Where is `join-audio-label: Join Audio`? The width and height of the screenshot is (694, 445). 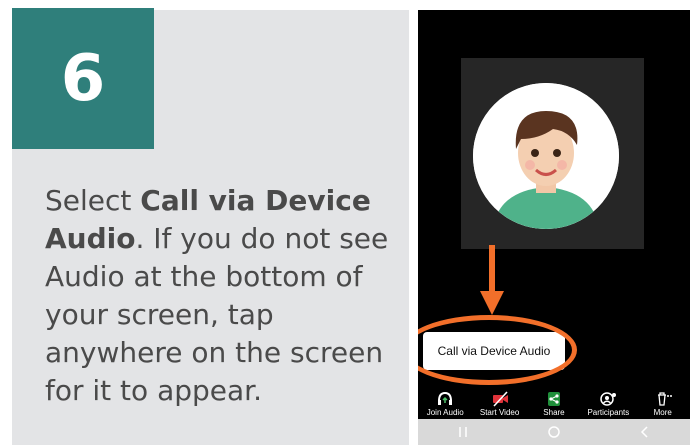 join-audio-label: Join Audio is located at coordinates (445, 412).